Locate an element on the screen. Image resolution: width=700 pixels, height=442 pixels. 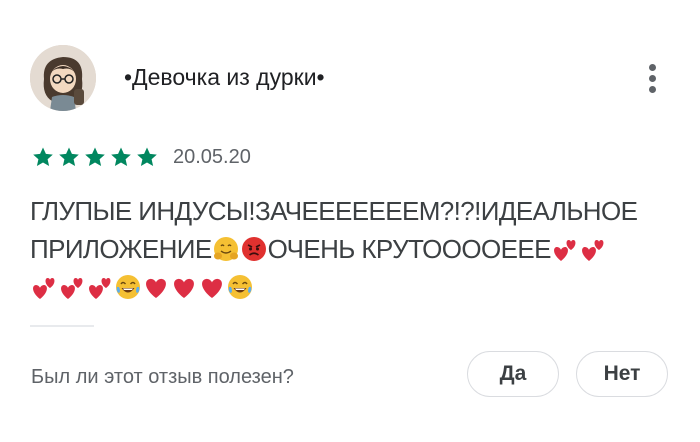
star-rating is located at coordinates (95, 157).